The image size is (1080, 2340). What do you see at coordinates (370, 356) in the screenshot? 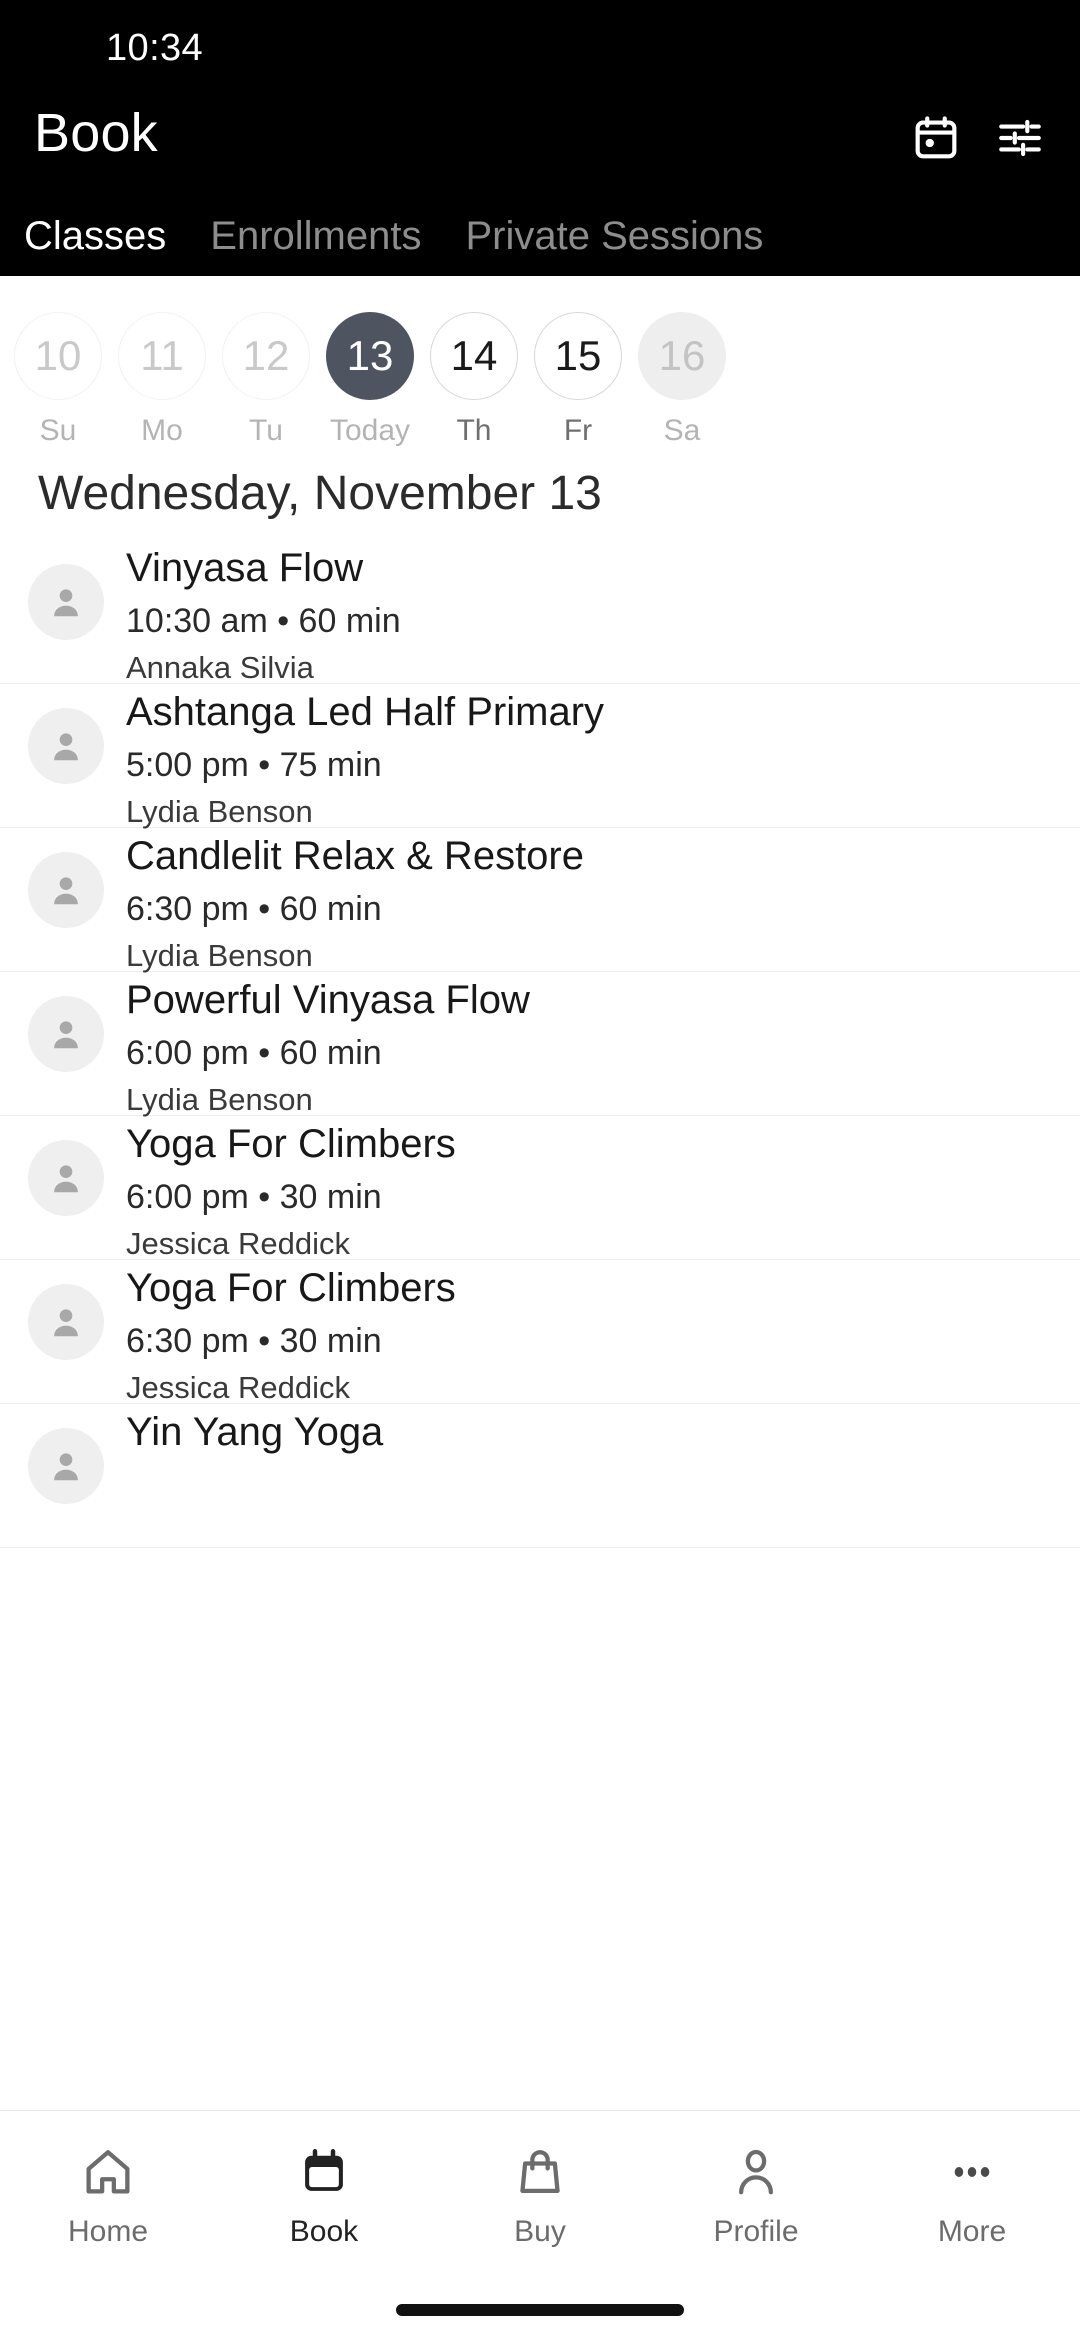
I see `date-pill-number-selected: 13` at bounding box center [370, 356].